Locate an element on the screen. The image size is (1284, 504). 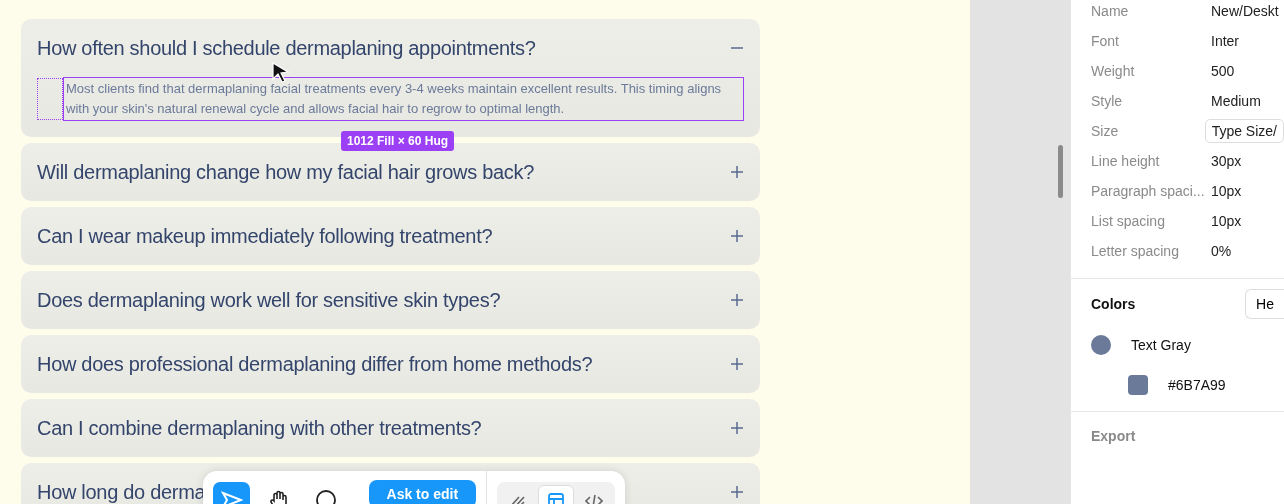
property-label: Weight is located at coordinates (1113, 71).